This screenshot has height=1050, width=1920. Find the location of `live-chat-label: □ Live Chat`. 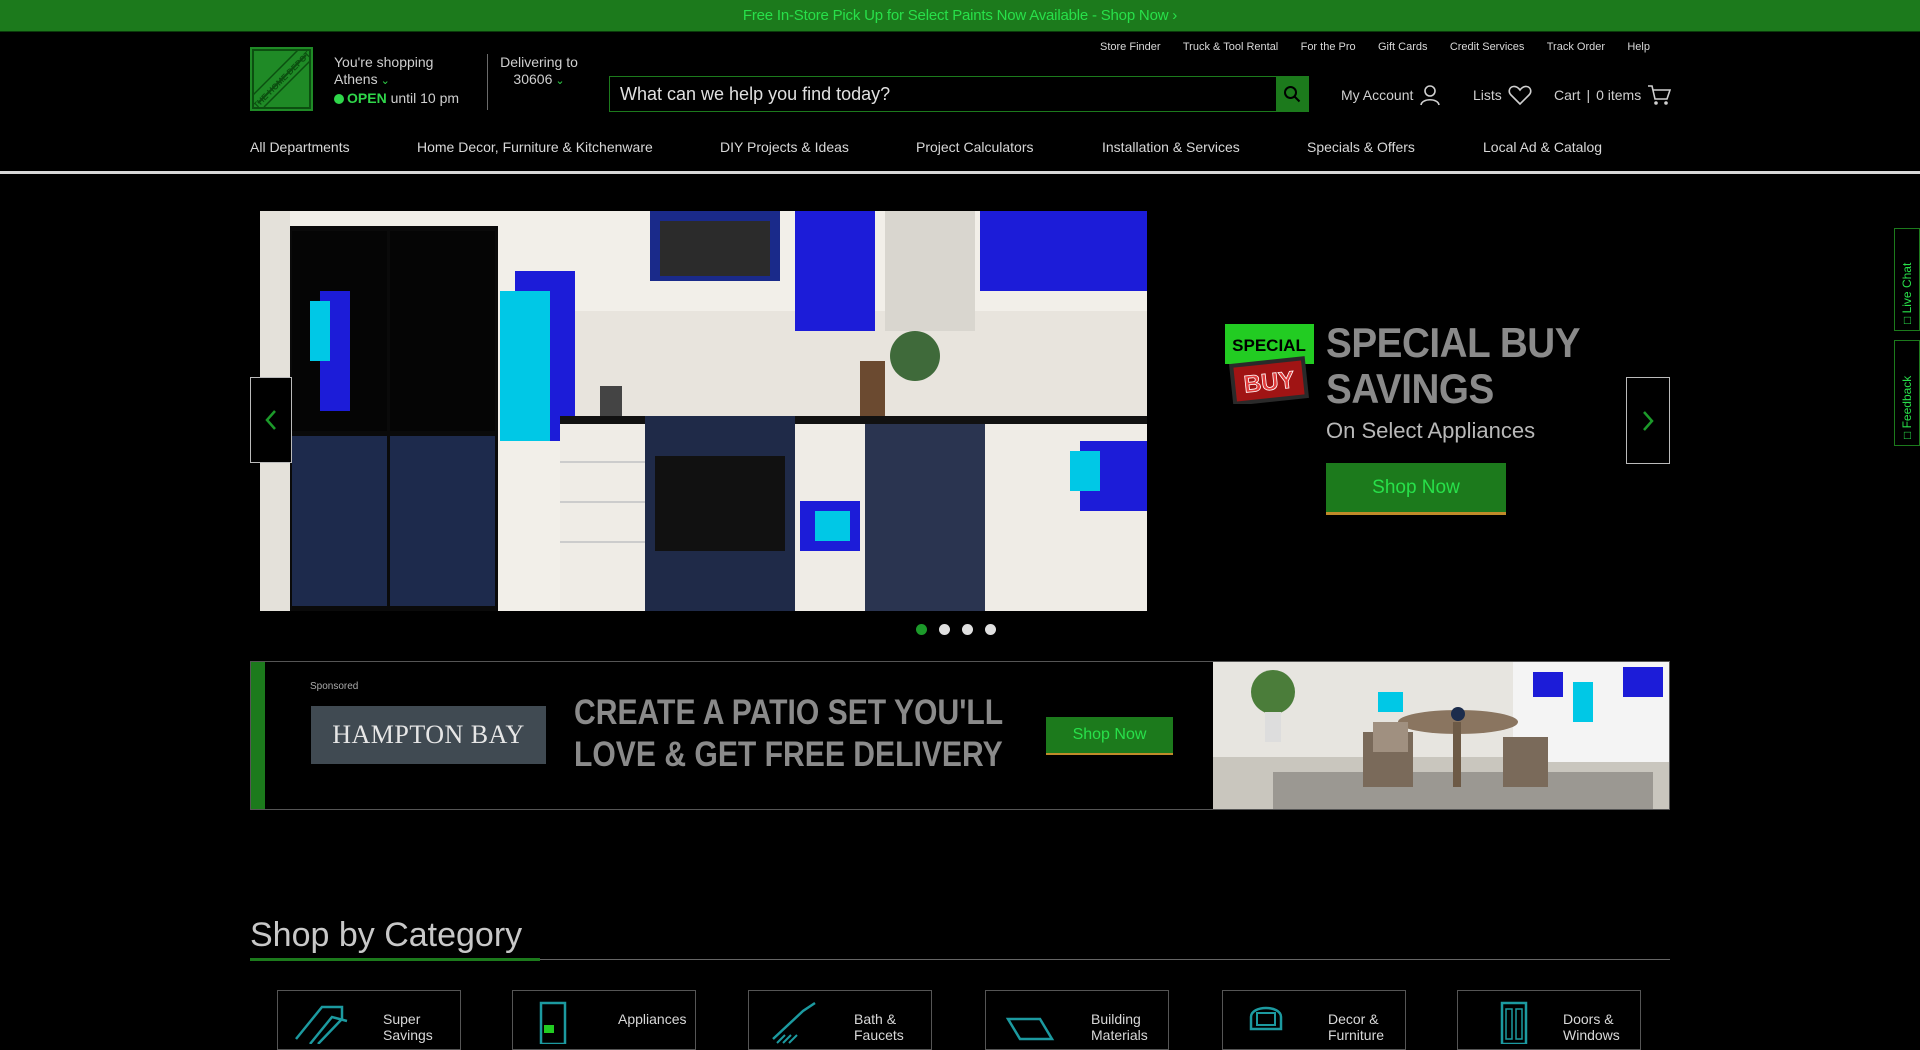

live-chat-label: □ Live Chat is located at coordinates (1907, 279).